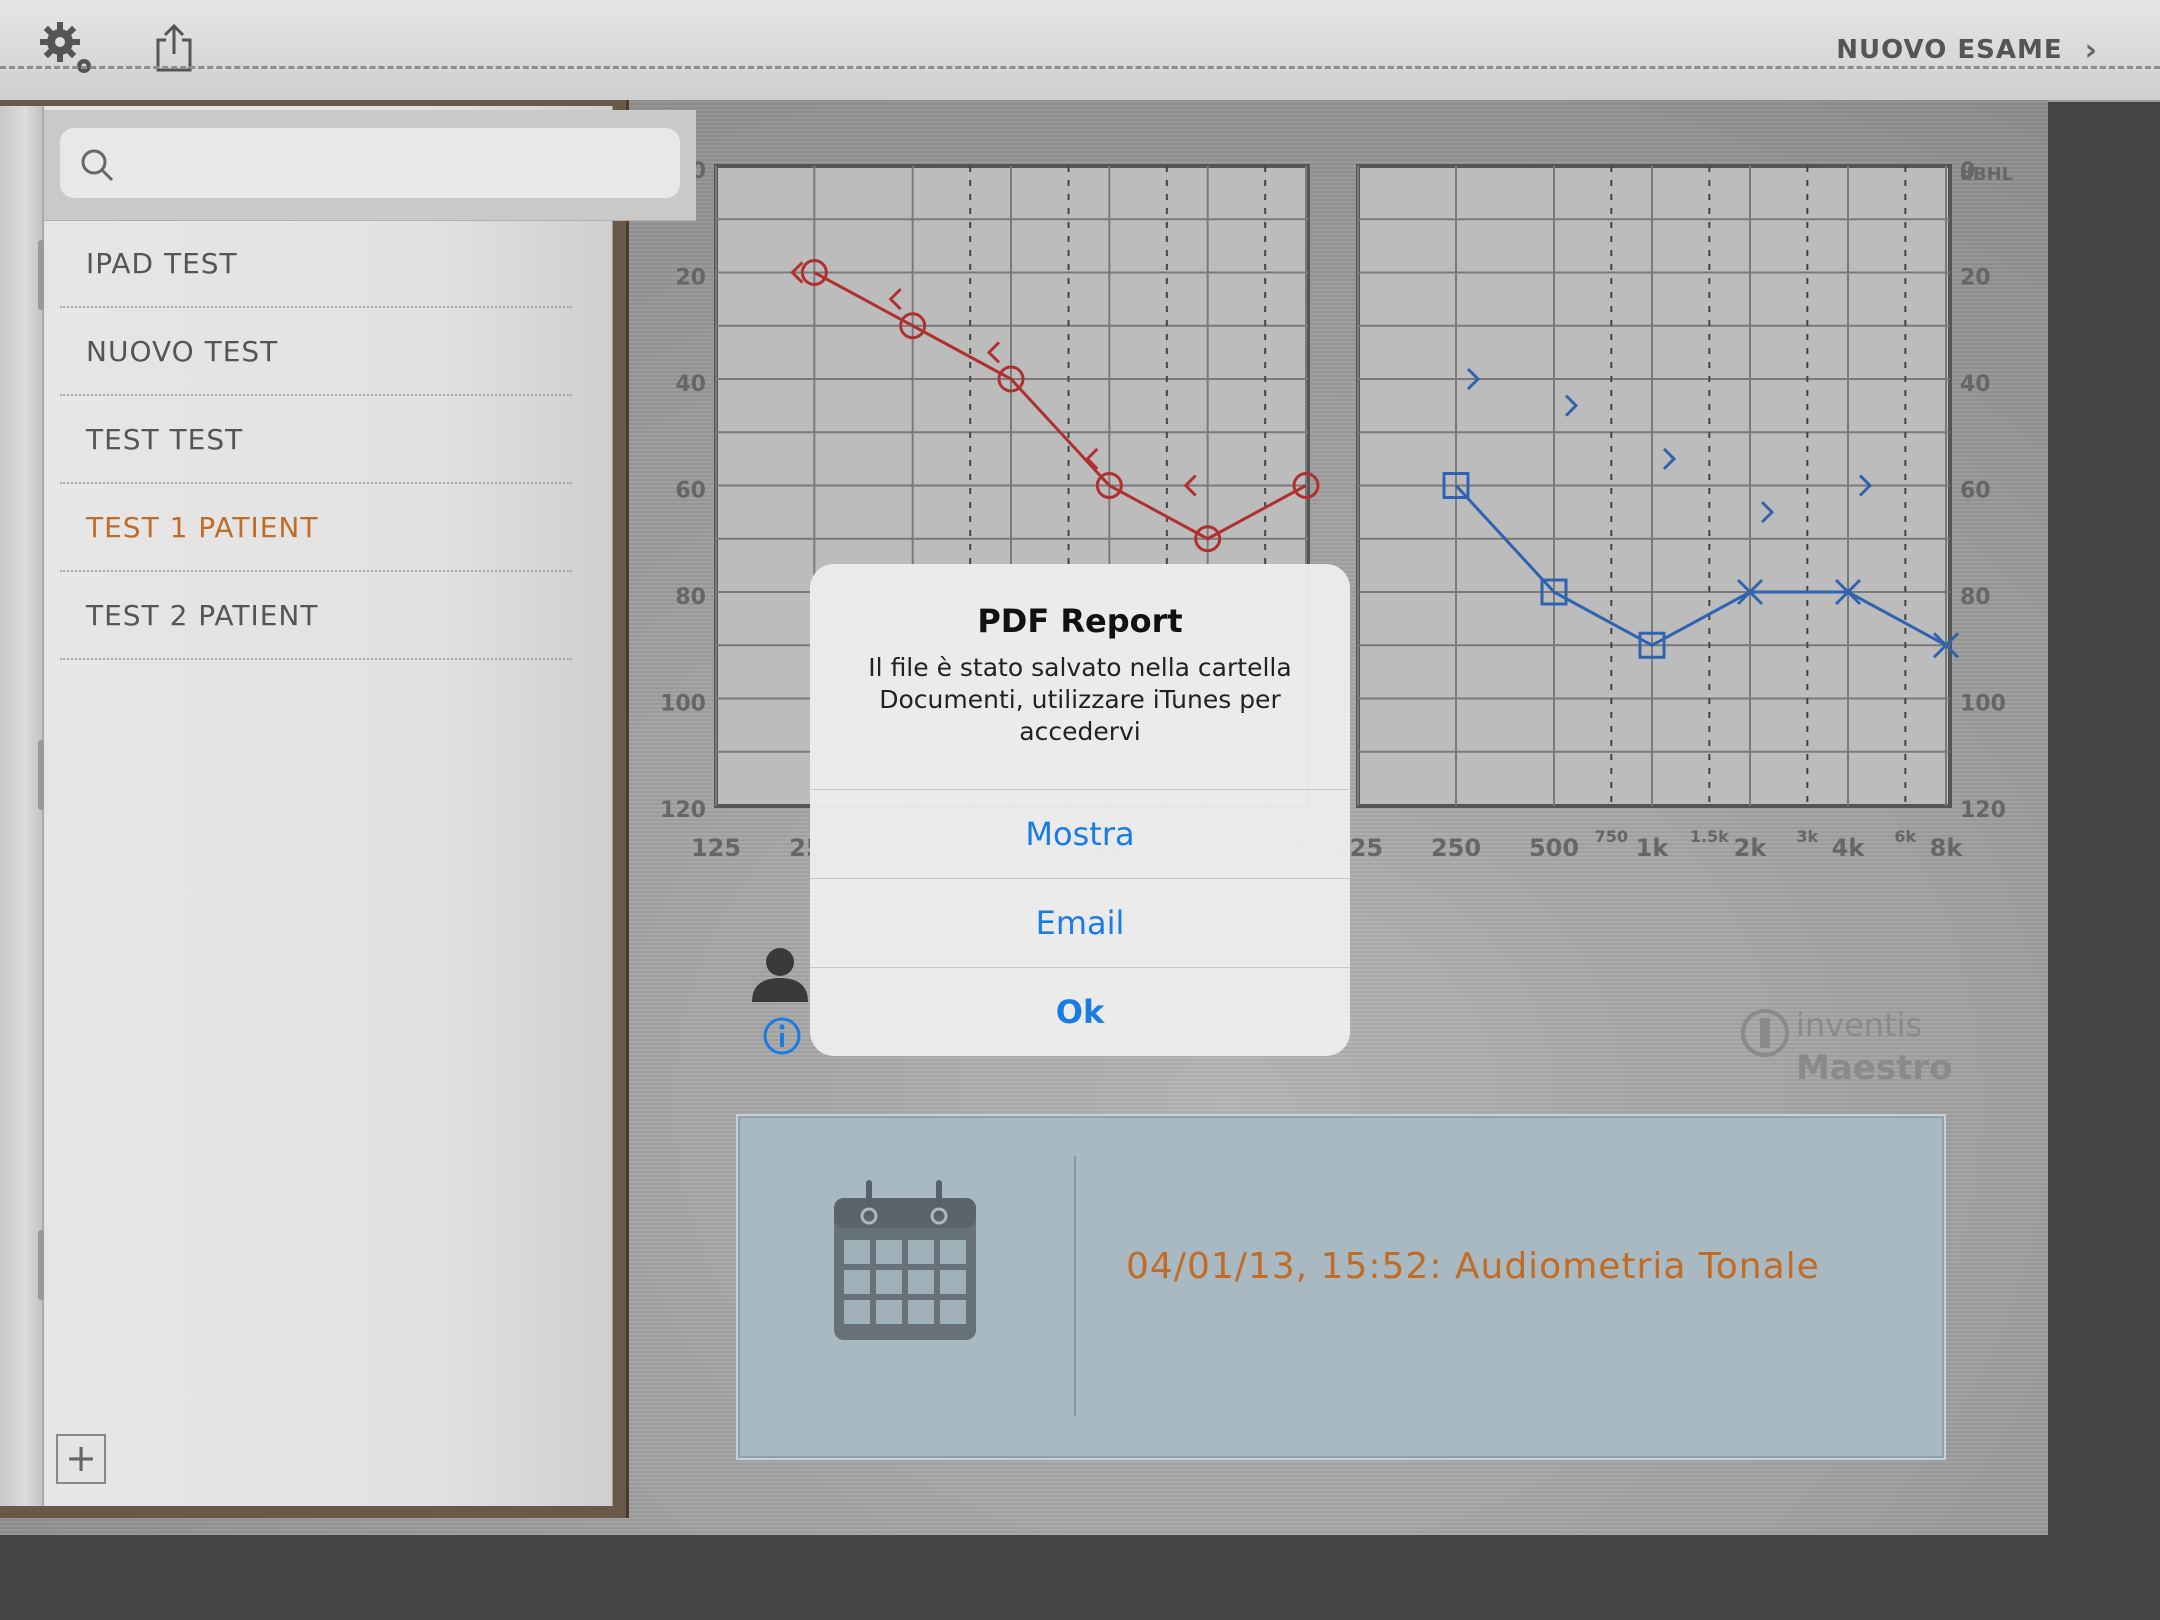 The height and width of the screenshot is (1620, 2160). What do you see at coordinates (1554, 848) in the screenshot?
I see `x-tick-label: 500` at bounding box center [1554, 848].